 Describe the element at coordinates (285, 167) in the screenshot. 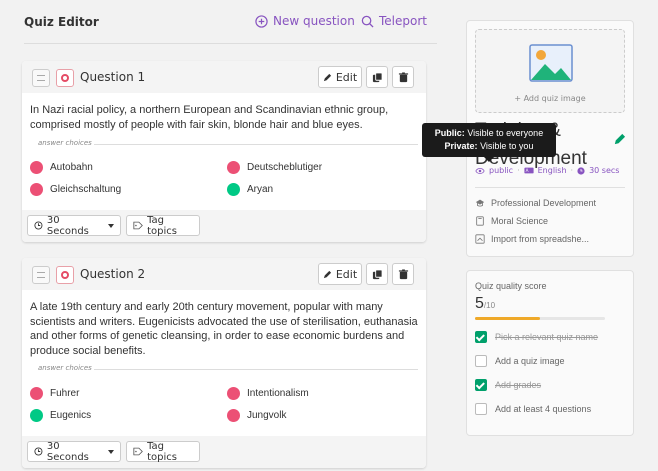

I see `answer-text: Deutscheblutiger` at that location.